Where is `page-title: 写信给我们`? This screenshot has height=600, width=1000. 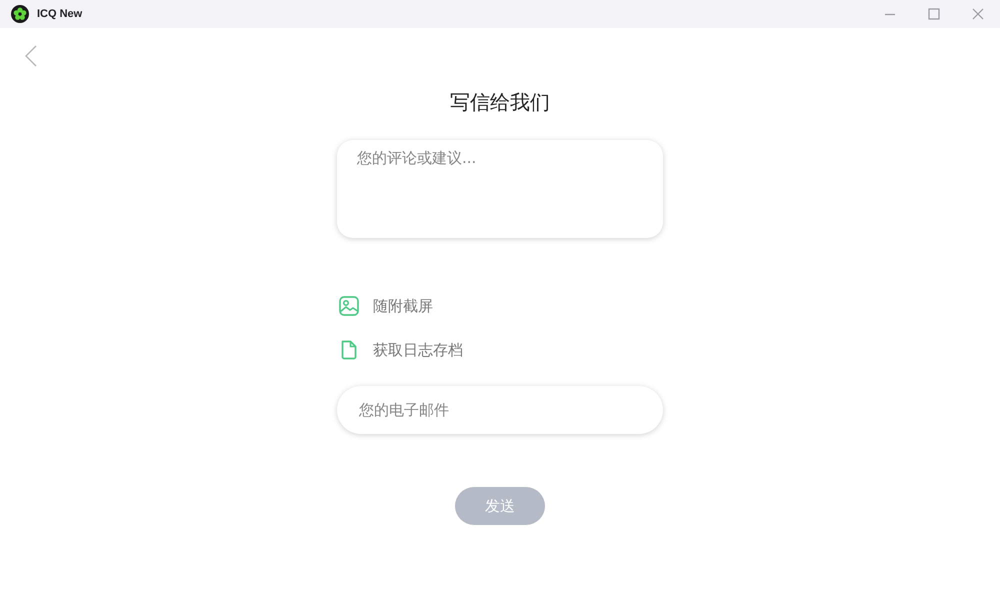
page-title: 写信给我们 is located at coordinates (500, 102).